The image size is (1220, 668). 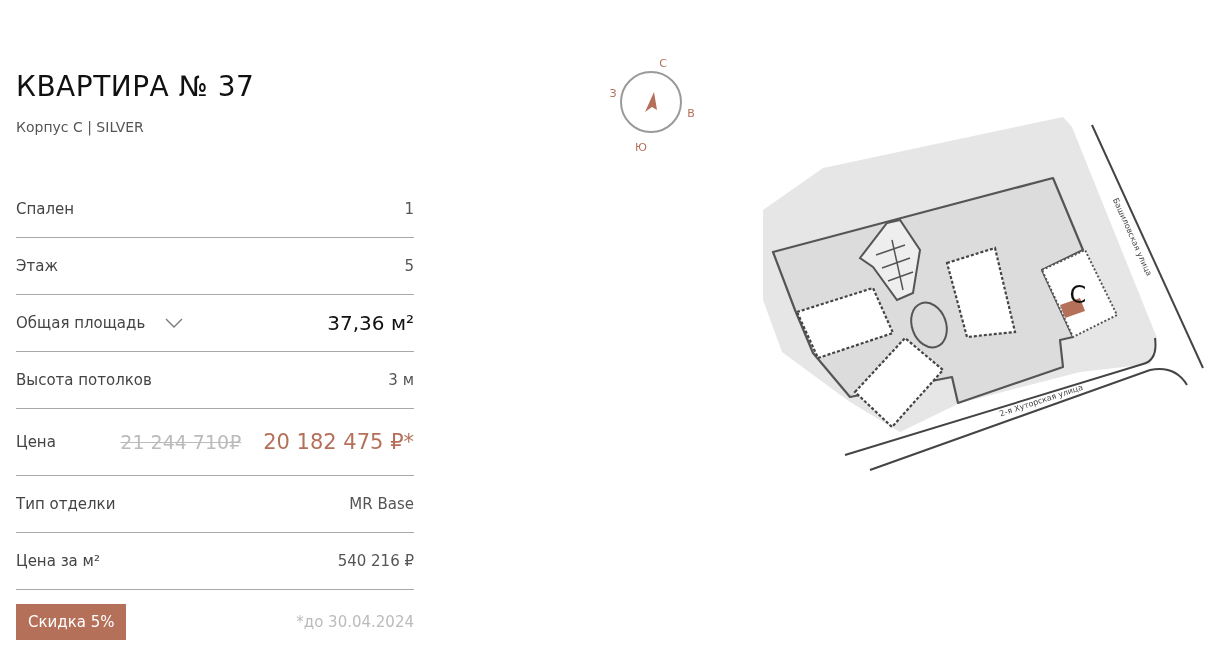 What do you see at coordinates (36, 442) in the screenshot?
I see `spec-label: Цена` at bounding box center [36, 442].